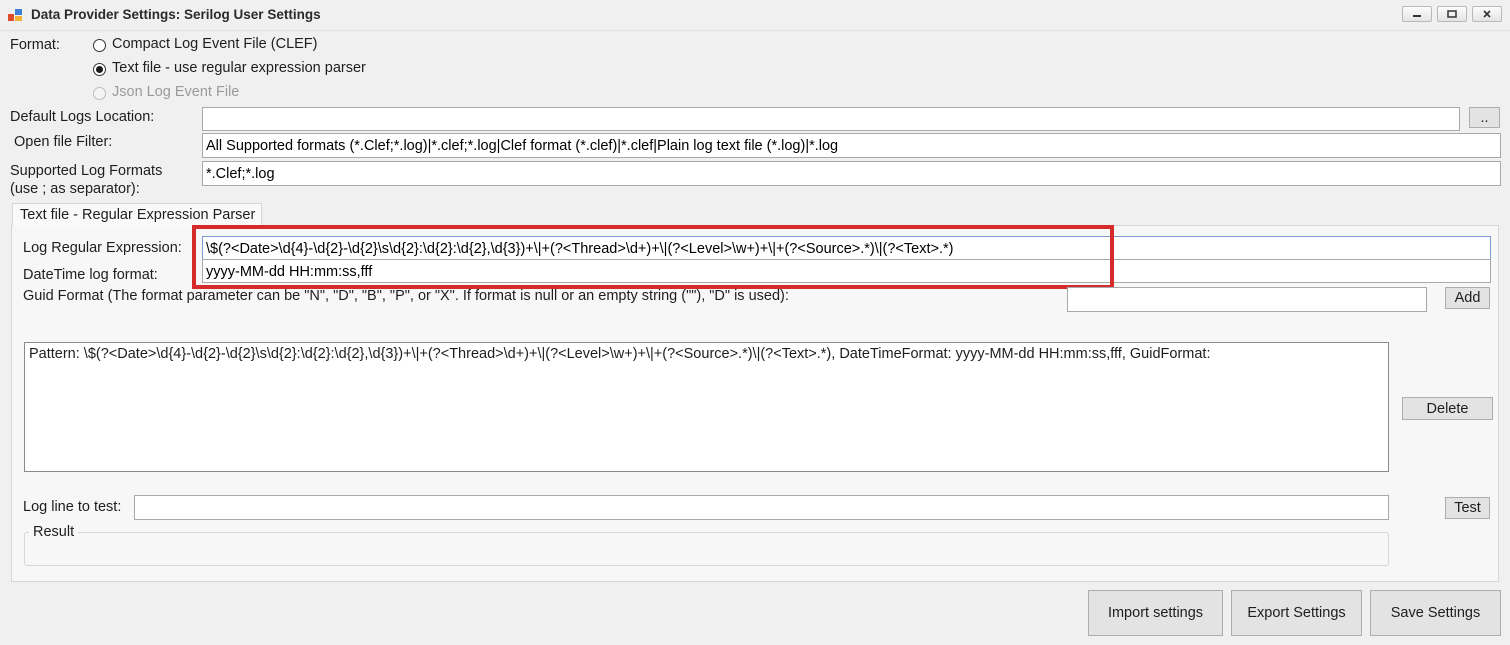 Image resolution: width=1510 pixels, height=645 pixels. I want to click on tab-regex-parser-label: Text file - Regular Expression Parser, so click(138, 215).